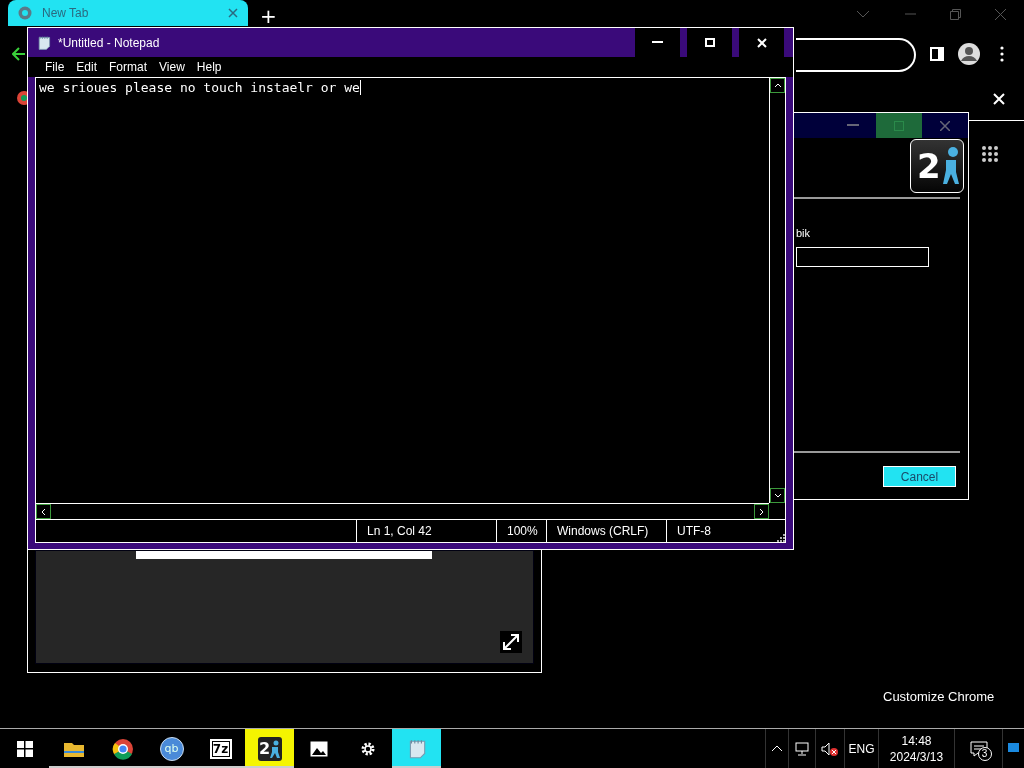 The width and height of the screenshot is (1024, 768). I want to click on status-text: UTF-8, so click(716, 531).